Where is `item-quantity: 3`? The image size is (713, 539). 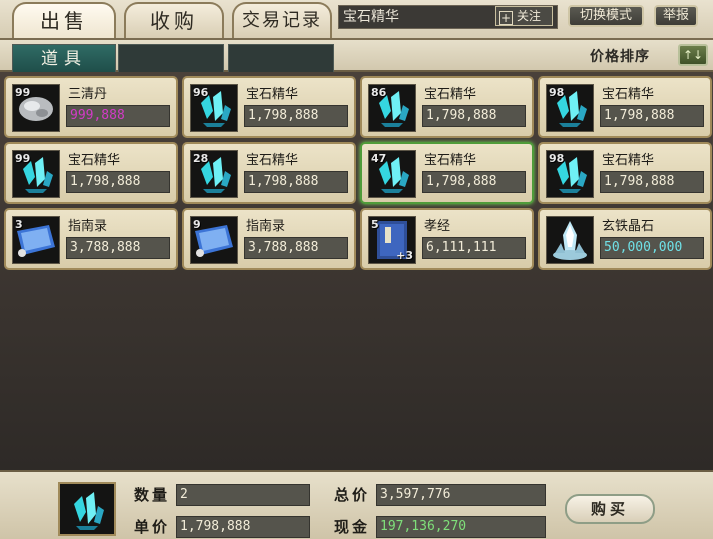 item-quantity: 3 is located at coordinates (19, 224).